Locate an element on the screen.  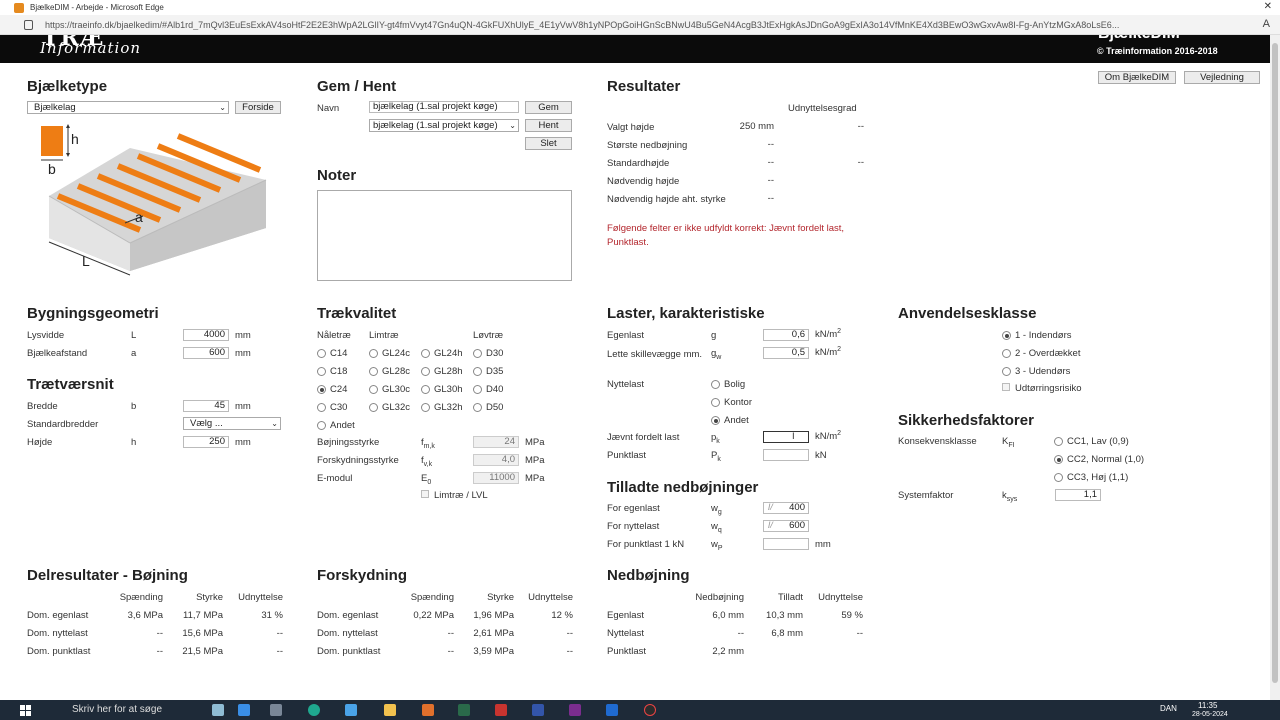
grade-radio-gl30h is located at coordinates (425, 389).